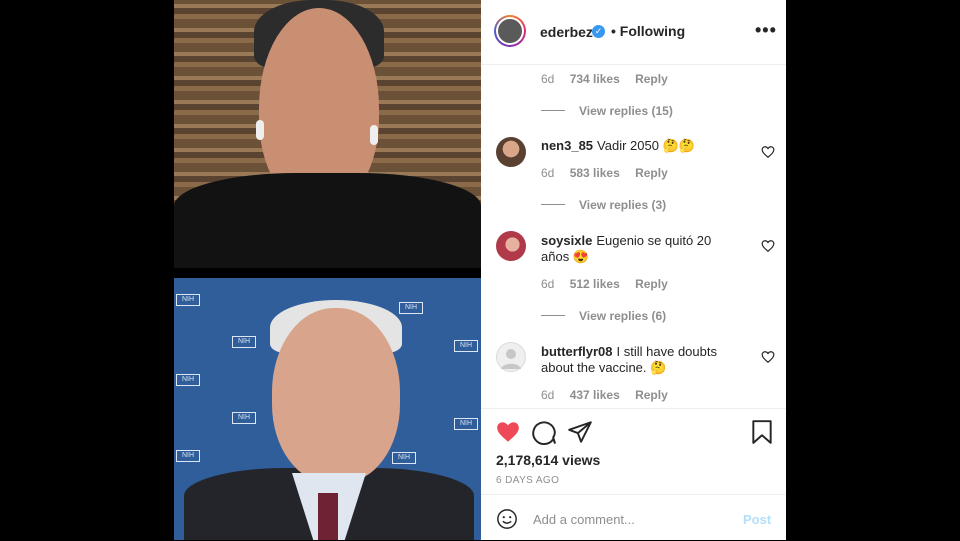  I want to click on view-replies-button: View replies (3), so click(603, 204).